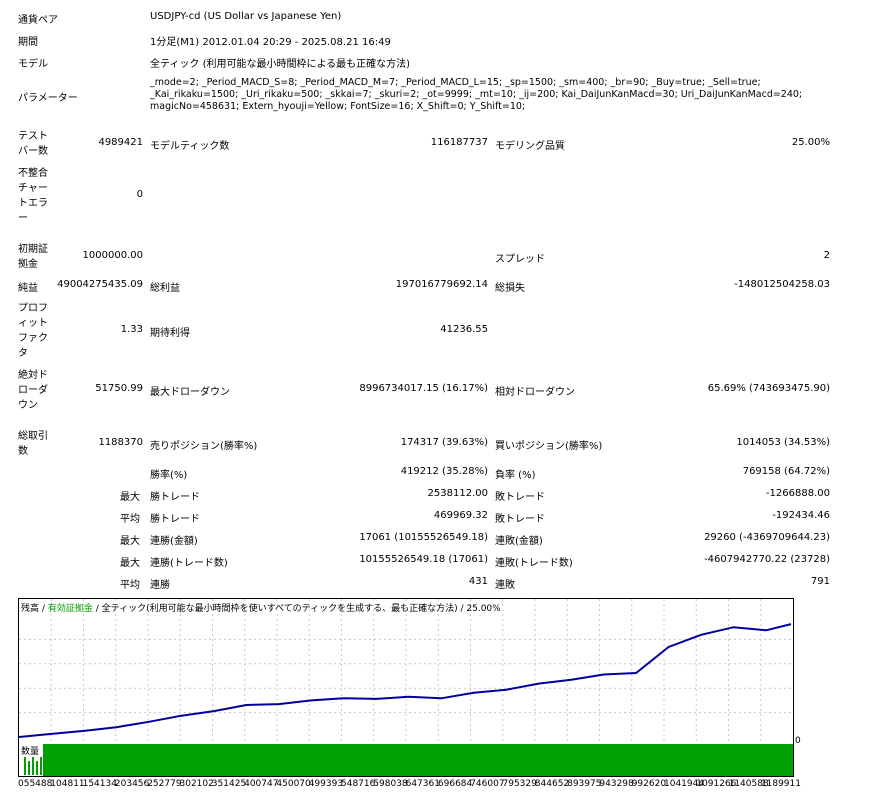 Image resolution: width=881 pixels, height=792 pixels. Describe the element at coordinates (519, 784) in the screenshot. I see `x-tick-label: 795329` at that location.